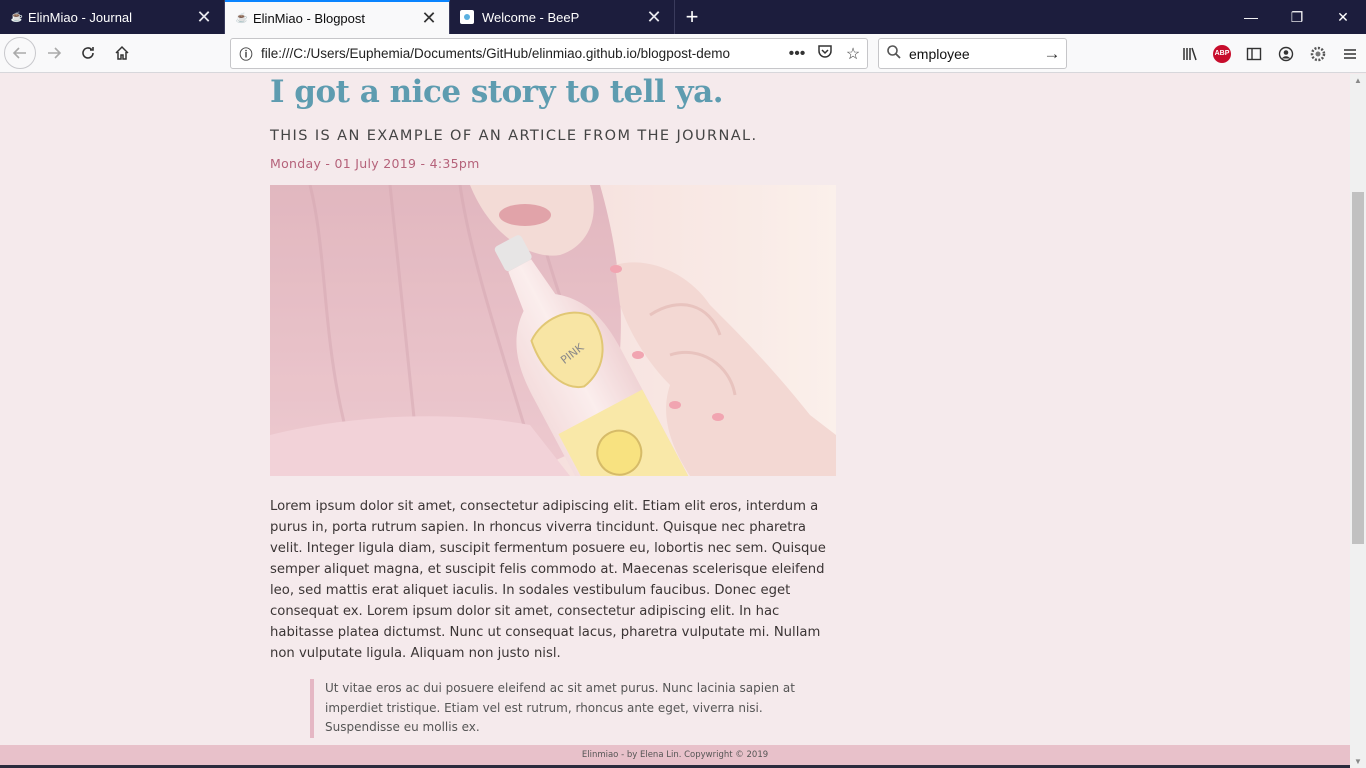 The height and width of the screenshot is (768, 1366). Describe the element at coordinates (1222, 53) in the screenshot. I see `adblock-plus-icon: ABP` at that location.